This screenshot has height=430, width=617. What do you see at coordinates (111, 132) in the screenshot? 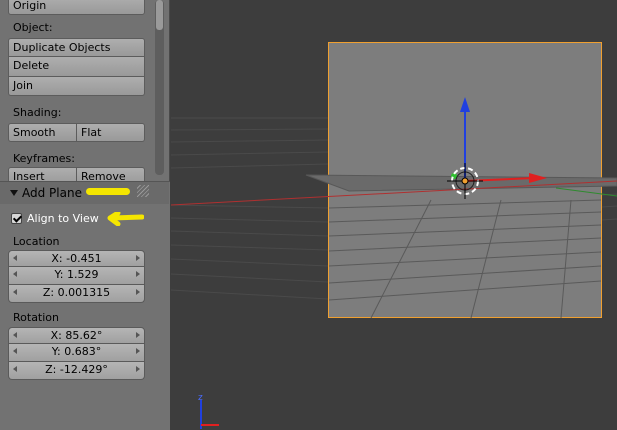
I see `flat-button: Flat` at bounding box center [111, 132].